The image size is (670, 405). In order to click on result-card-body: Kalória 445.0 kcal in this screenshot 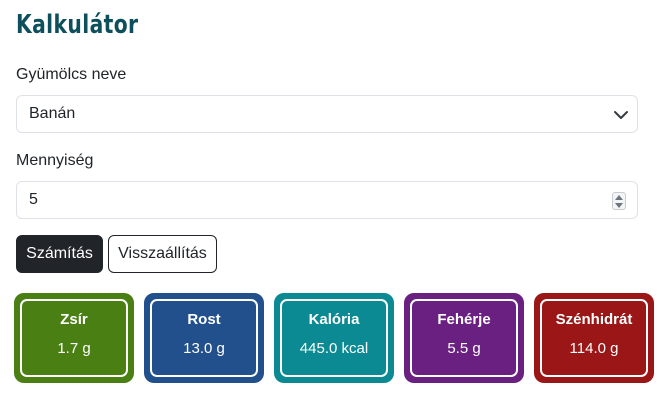, I will do `click(334, 338)`.